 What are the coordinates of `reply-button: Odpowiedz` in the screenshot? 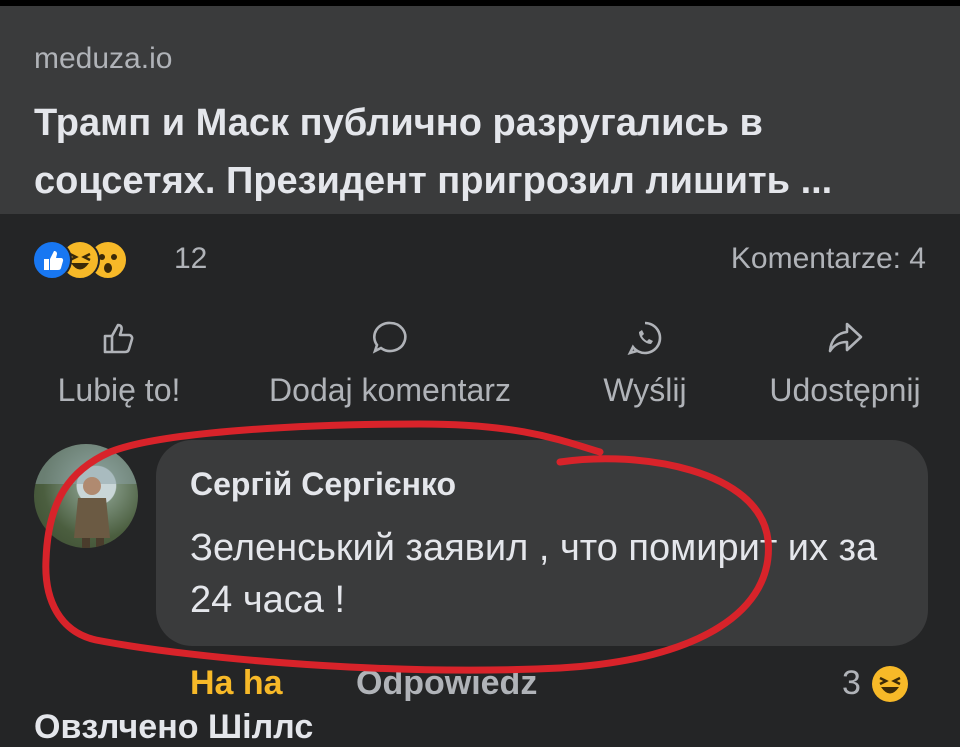 It's located at (446, 683).